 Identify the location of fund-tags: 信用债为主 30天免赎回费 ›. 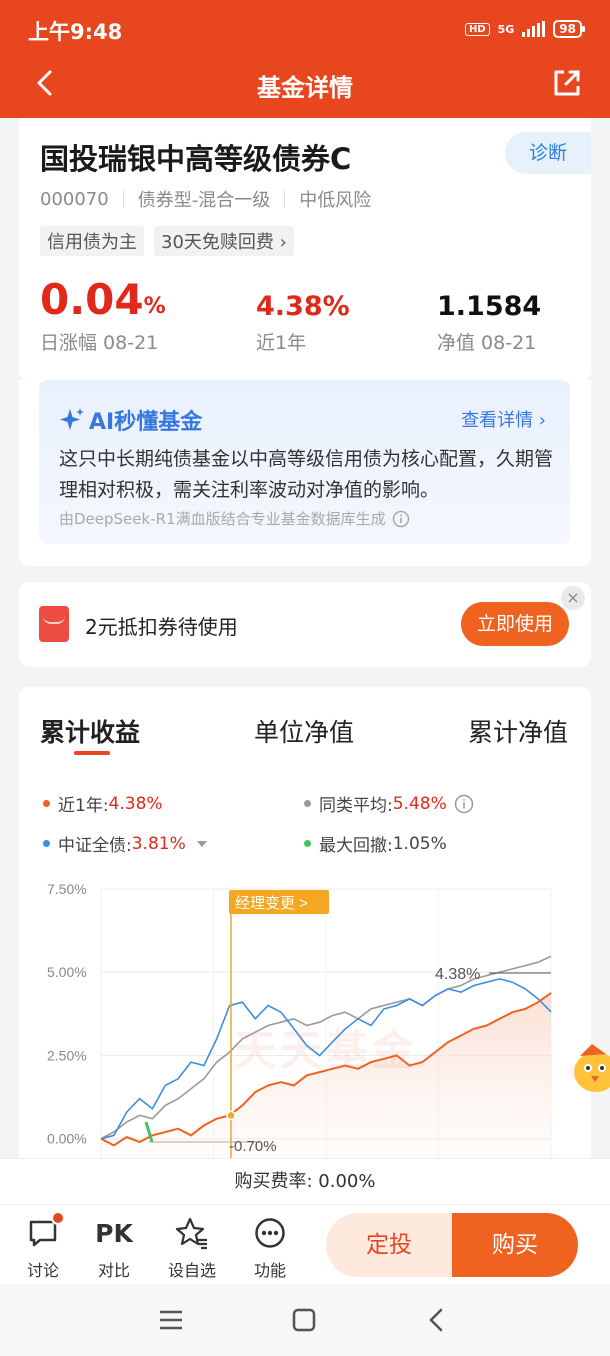
(167, 241).